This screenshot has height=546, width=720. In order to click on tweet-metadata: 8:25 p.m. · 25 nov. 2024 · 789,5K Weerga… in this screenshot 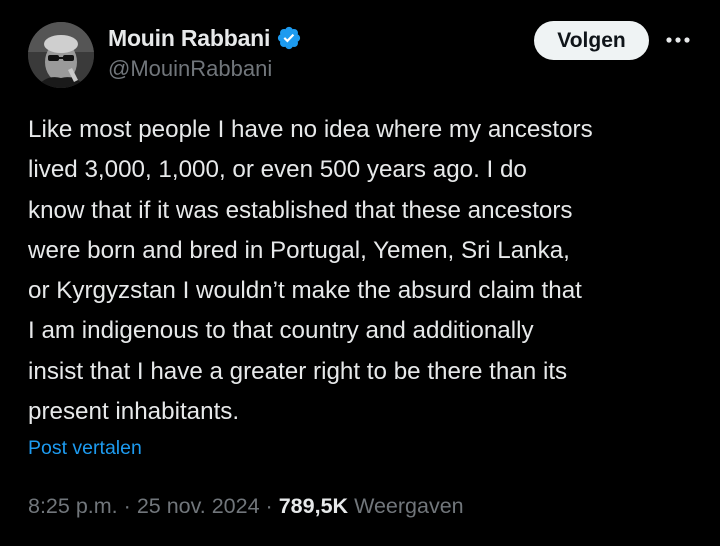, I will do `click(246, 506)`.